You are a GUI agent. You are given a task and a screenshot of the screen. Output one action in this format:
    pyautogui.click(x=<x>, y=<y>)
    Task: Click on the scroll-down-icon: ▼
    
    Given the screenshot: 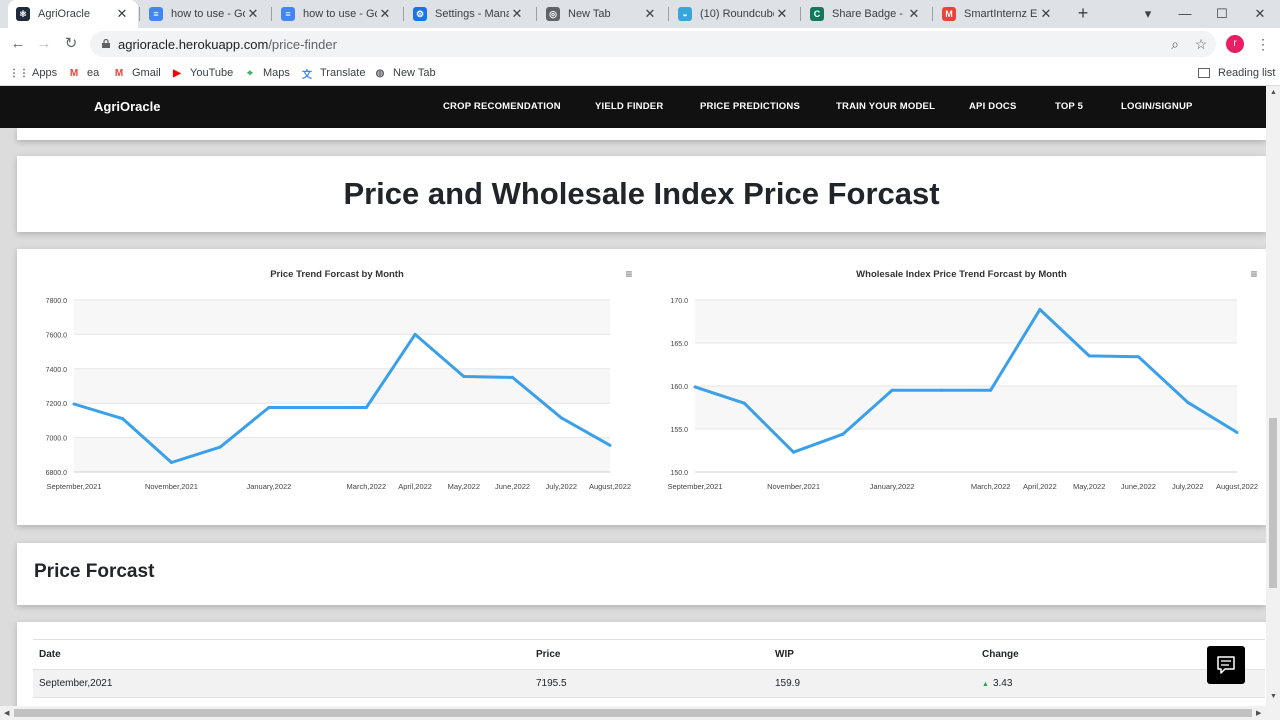 What is the action you would take?
    pyautogui.click(x=1273, y=696)
    